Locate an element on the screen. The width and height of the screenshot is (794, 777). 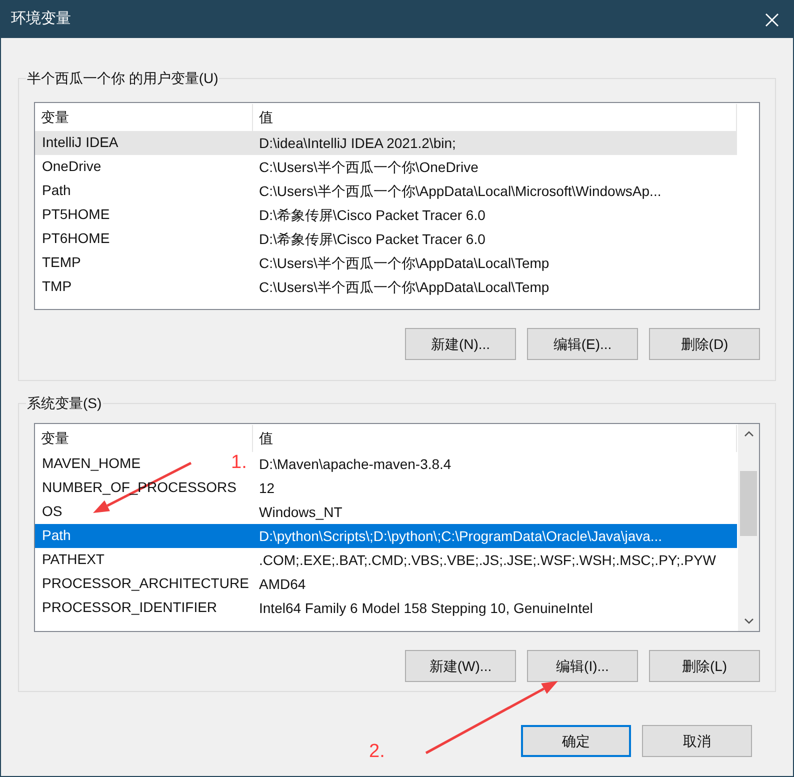
list-row: PROCESSOR_IDENTIFIER Intel64 Family 6 Model 158 Stepping 10, GenuineIntel is located at coordinates (386, 608).